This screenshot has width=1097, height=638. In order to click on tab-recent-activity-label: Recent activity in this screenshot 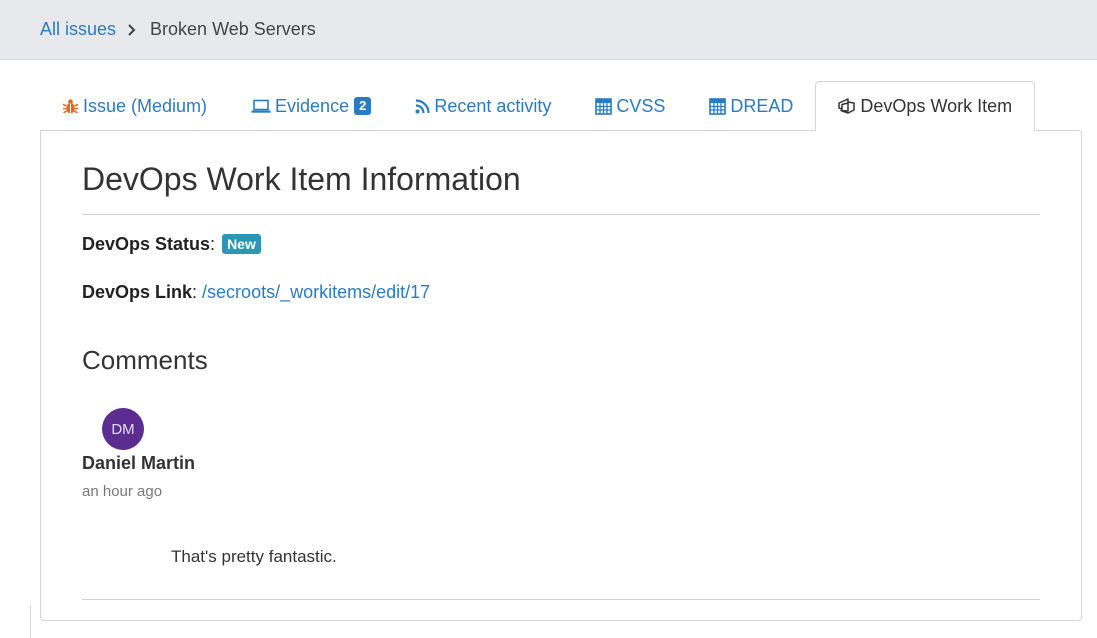, I will do `click(493, 105)`.